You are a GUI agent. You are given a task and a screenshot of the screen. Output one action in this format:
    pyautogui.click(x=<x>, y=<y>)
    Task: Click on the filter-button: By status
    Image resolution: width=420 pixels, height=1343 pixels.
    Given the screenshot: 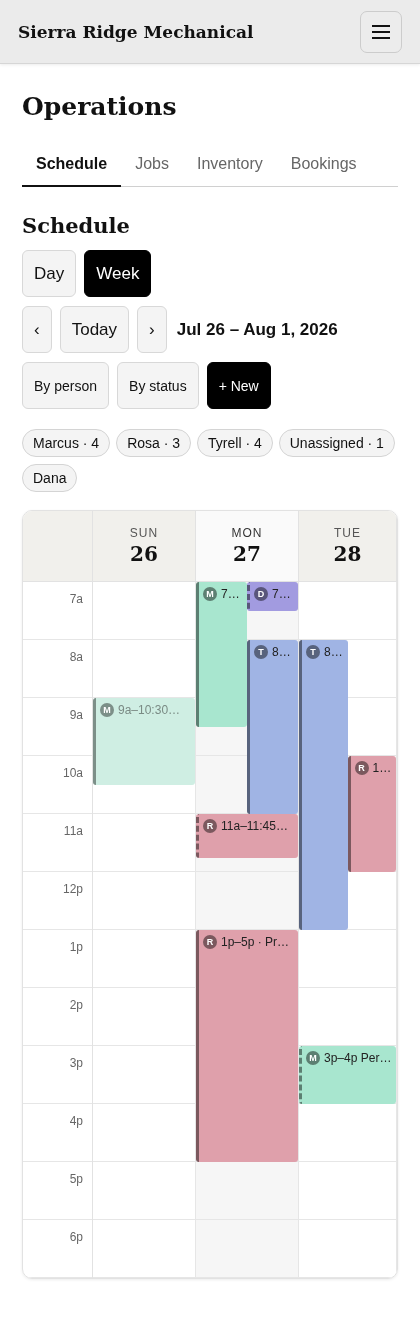 What is the action you would take?
    pyautogui.click(x=158, y=385)
    